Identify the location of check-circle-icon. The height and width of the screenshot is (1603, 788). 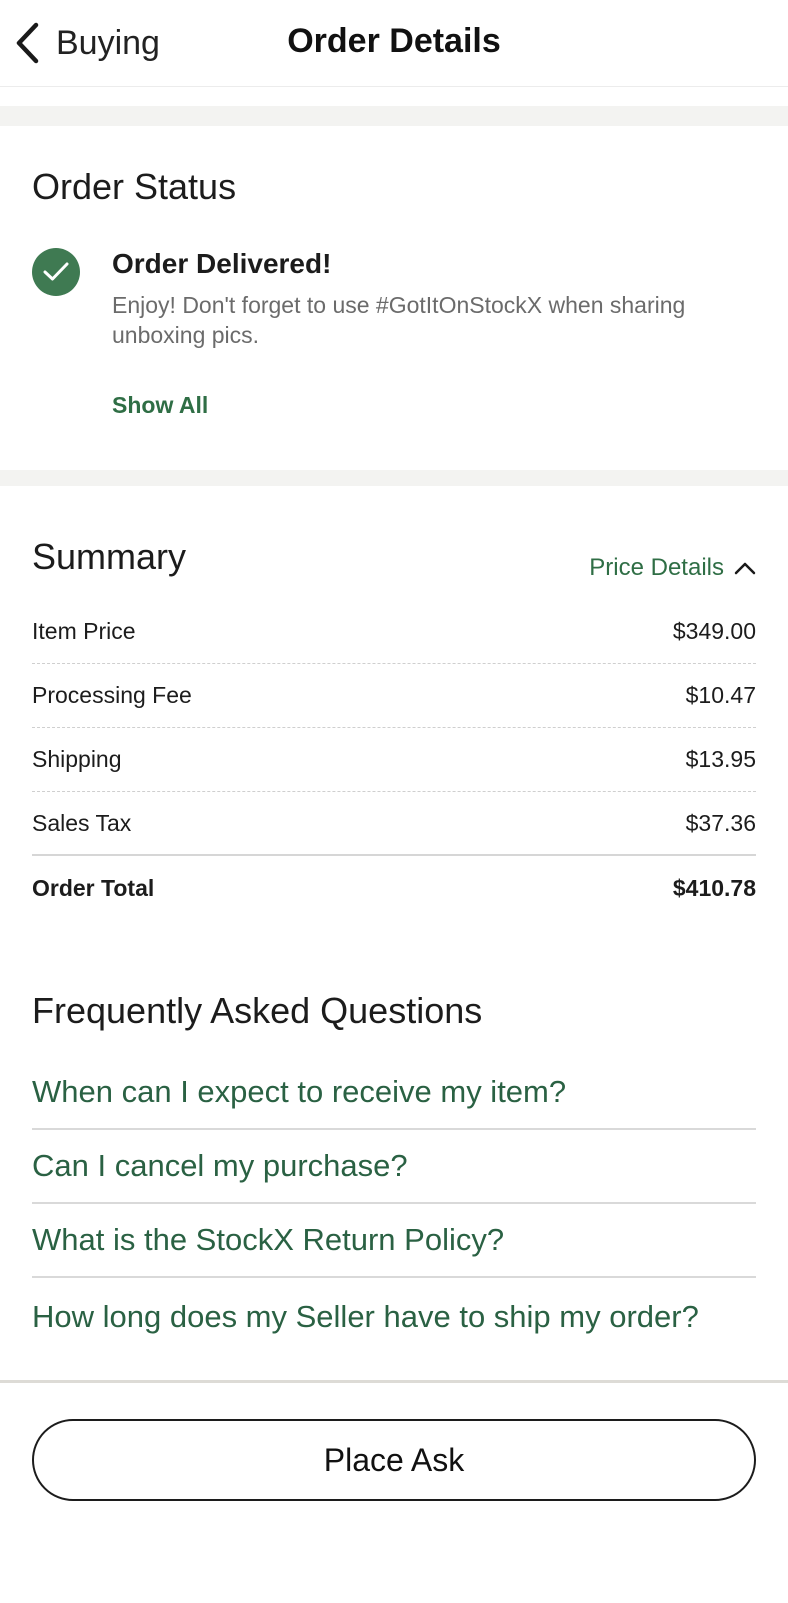
(56, 272).